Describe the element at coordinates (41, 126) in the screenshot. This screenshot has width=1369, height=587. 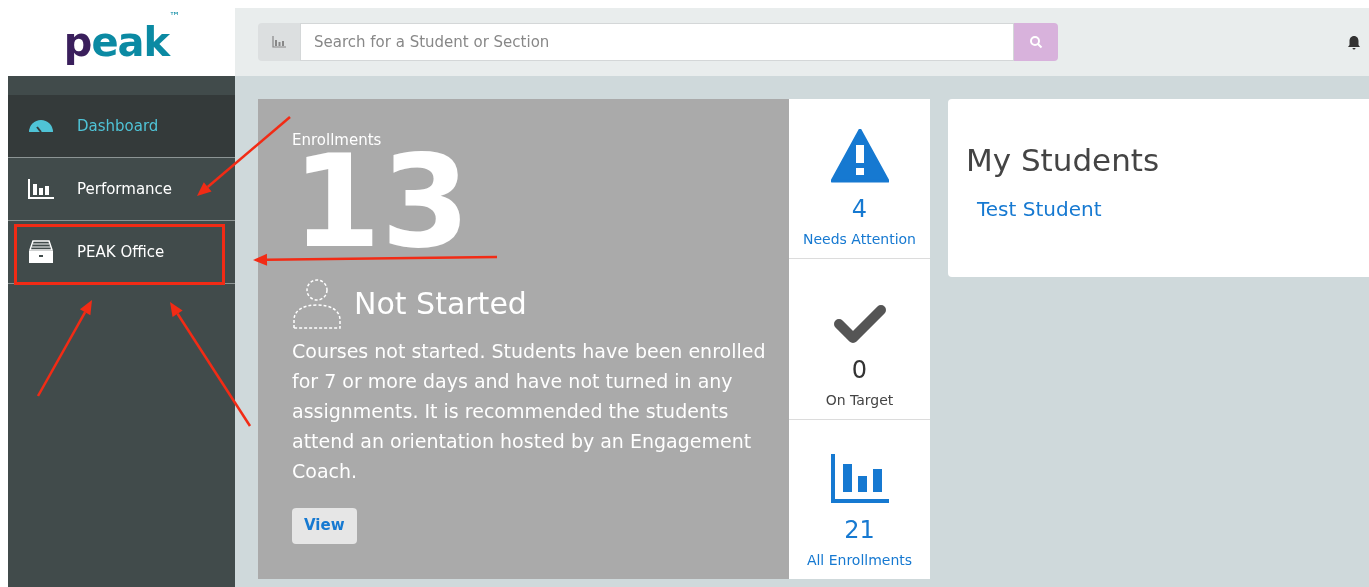
I see `gauge-icon` at that location.